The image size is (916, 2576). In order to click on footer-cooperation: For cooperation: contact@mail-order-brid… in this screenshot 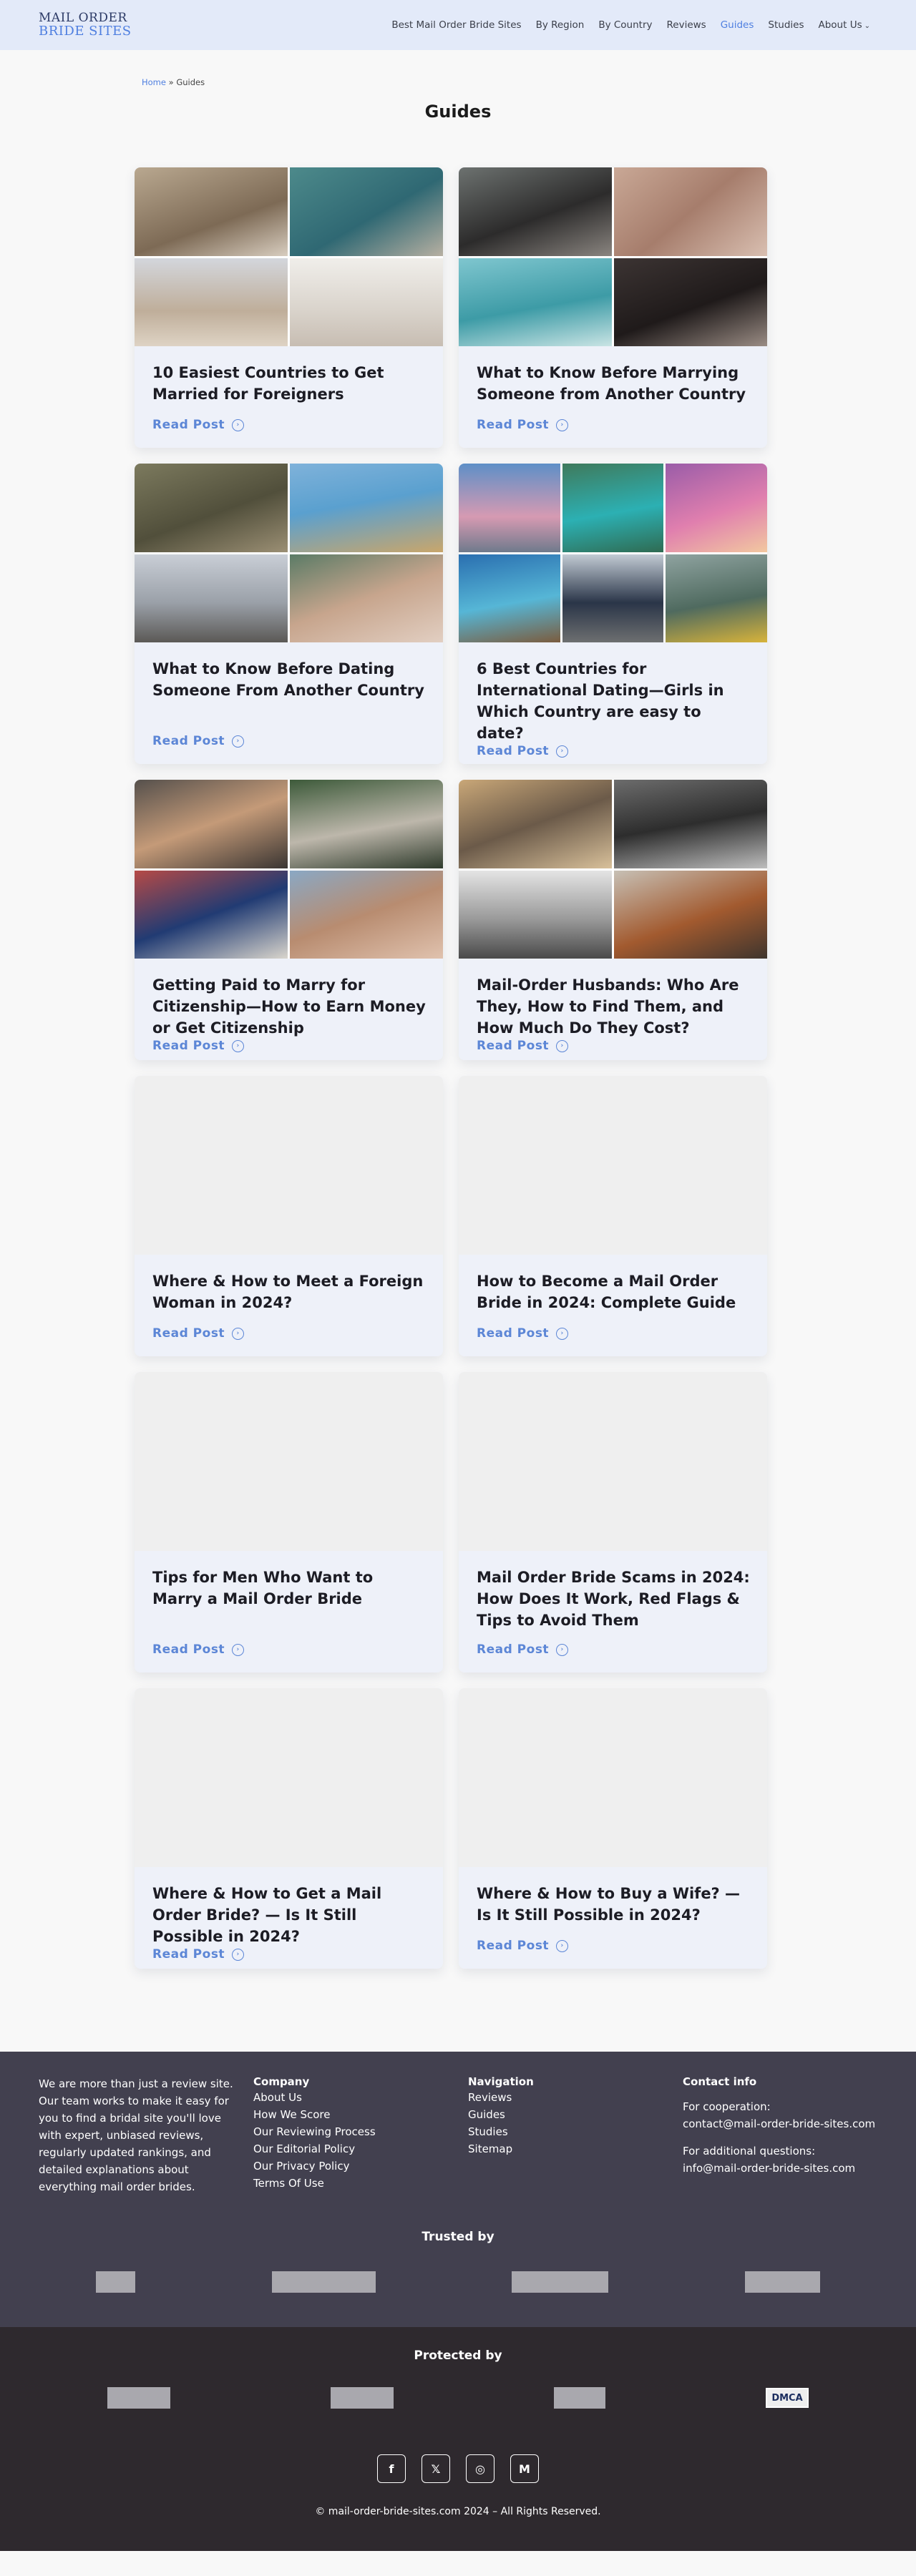, I will do `click(790, 2115)`.